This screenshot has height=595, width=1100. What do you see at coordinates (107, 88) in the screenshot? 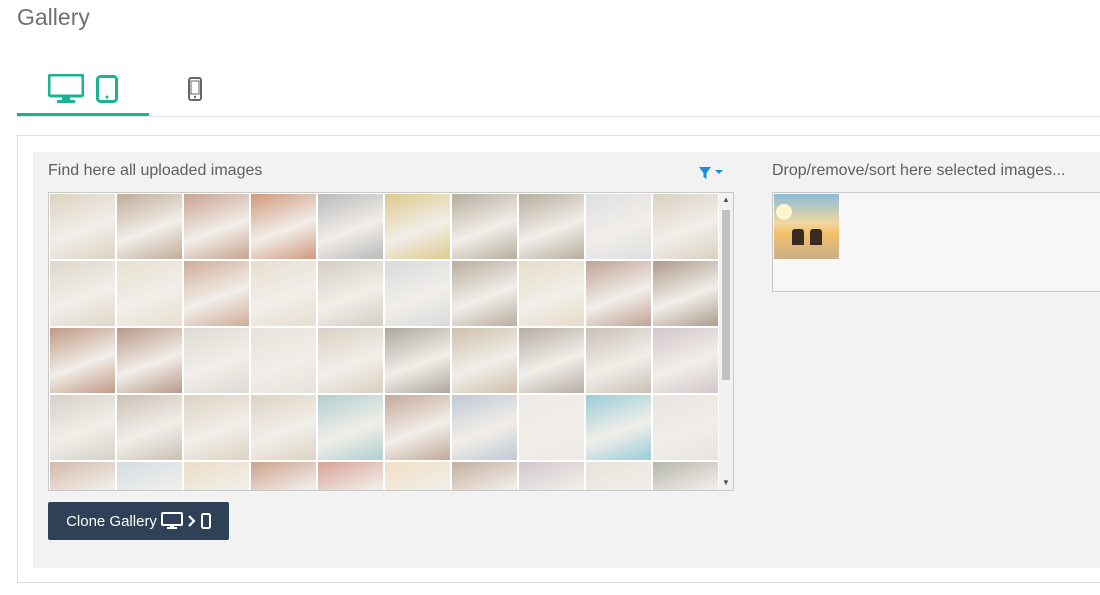
I see `tablet-icon` at bounding box center [107, 88].